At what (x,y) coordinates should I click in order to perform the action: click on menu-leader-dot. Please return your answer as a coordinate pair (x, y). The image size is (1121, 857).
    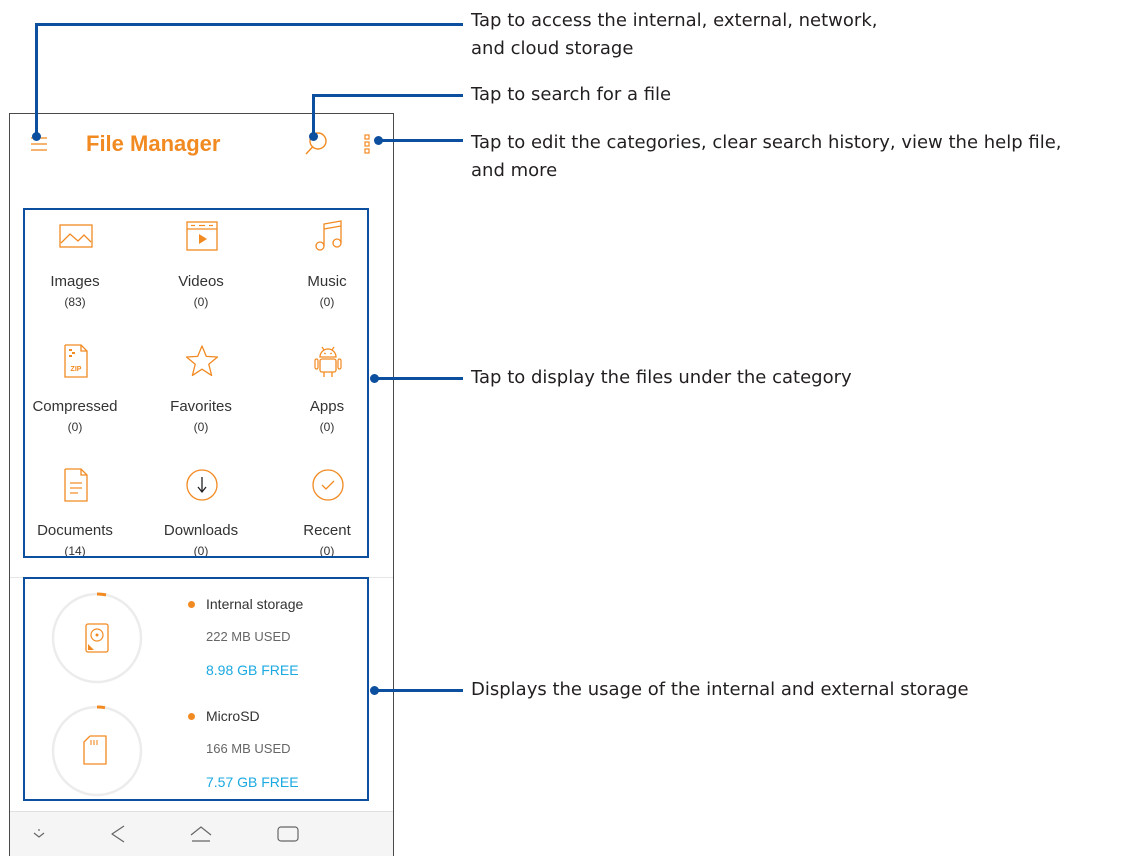
    Looking at the image, I should click on (36, 136).